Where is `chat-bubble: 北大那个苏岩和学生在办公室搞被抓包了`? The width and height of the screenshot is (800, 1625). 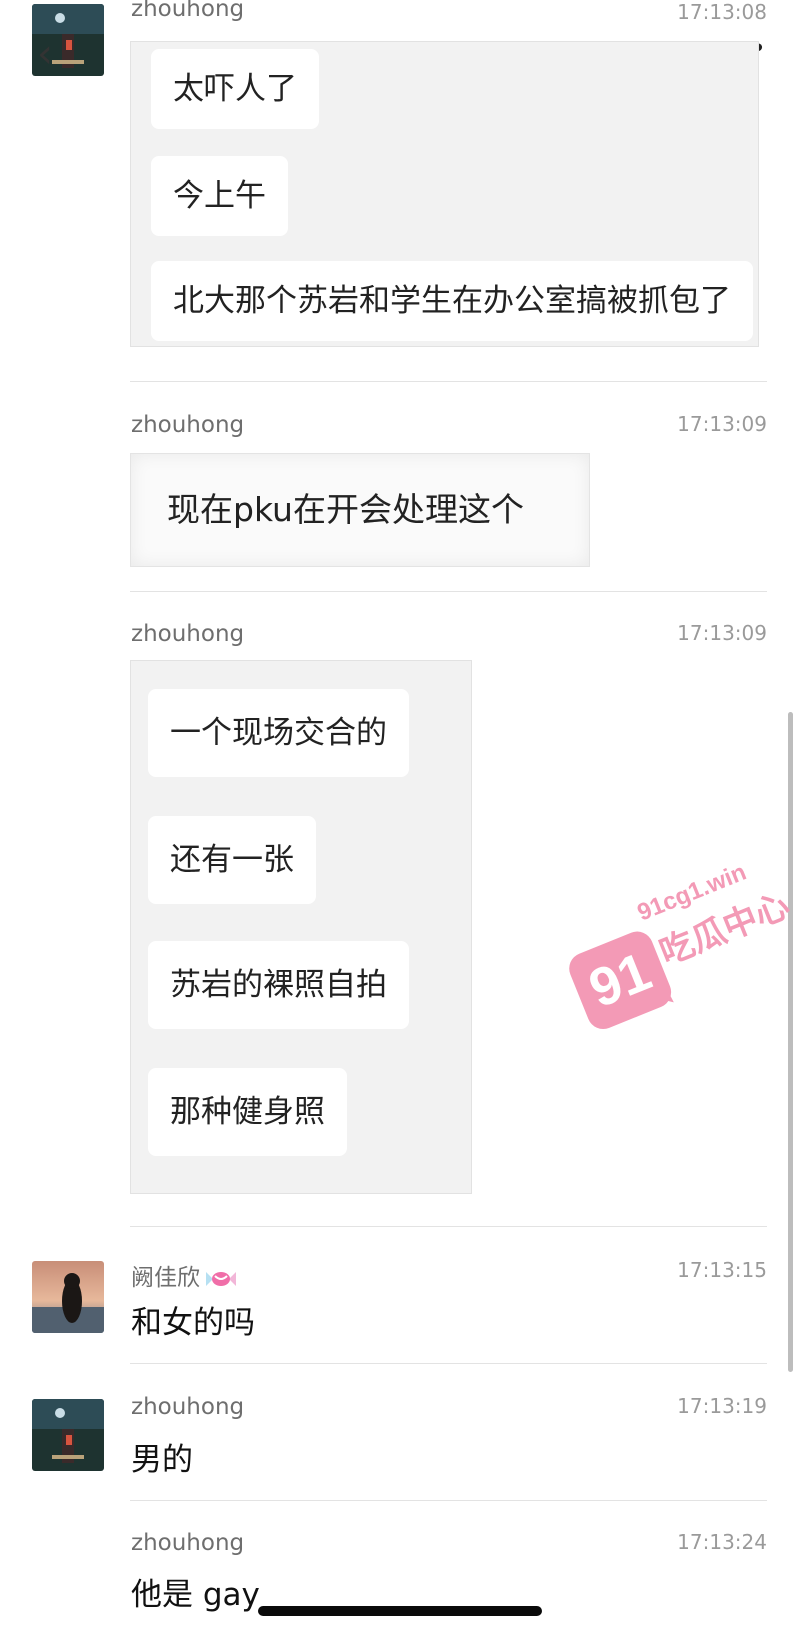 chat-bubble: 北大那个苏岩和学生在办公室搞被抓包了 is located at coordinates (452, 301).